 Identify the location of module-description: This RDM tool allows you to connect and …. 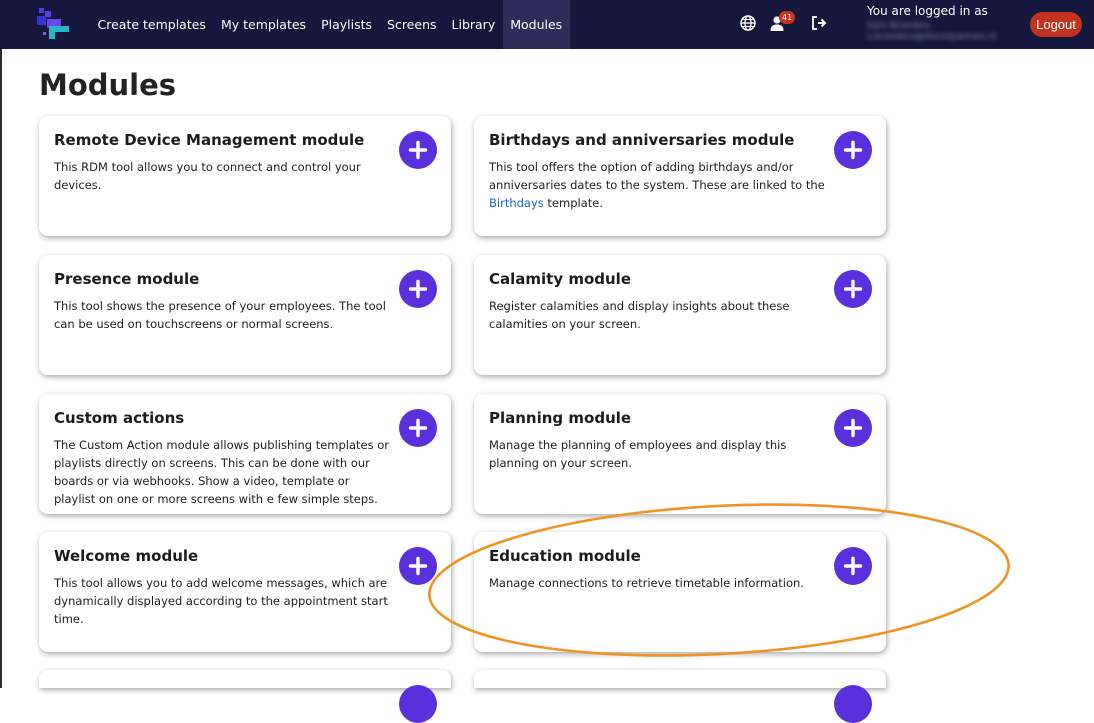
(207, 176).